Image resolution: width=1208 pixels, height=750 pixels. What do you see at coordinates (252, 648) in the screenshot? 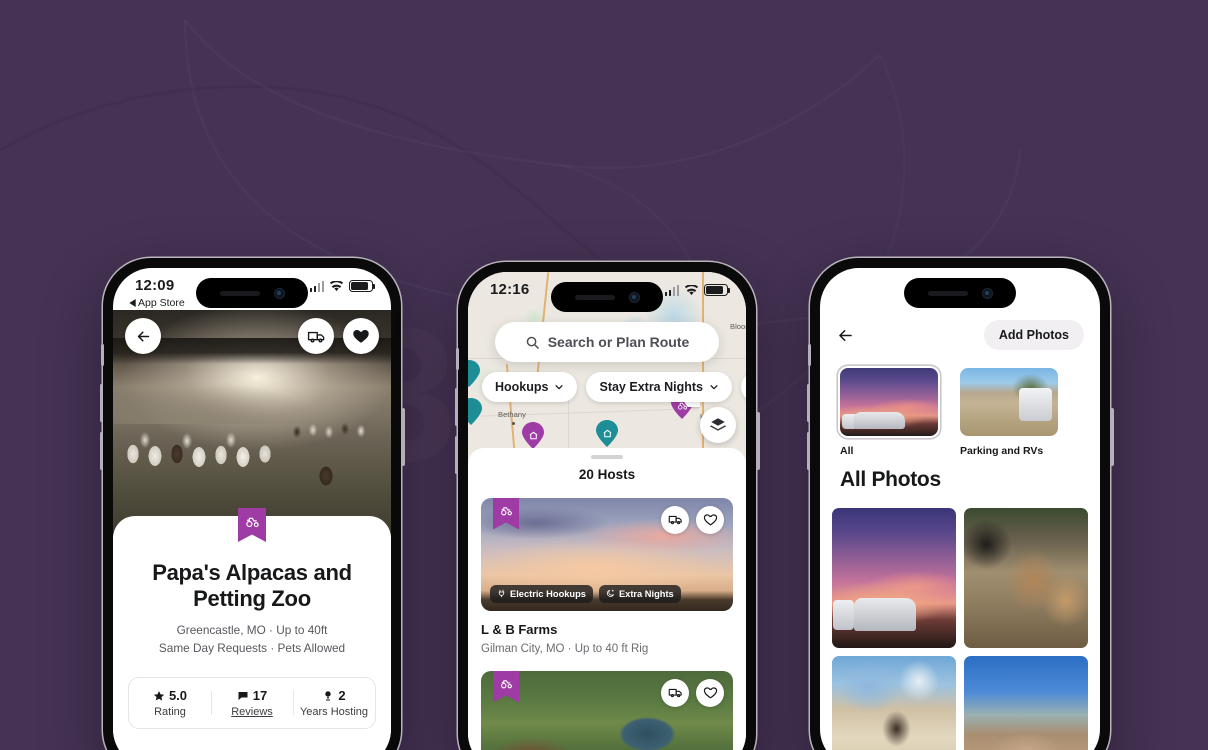
I see `listing-subtitle-line2: Same Day Requests · Pets Allowed` at bounding box center [252, 648].